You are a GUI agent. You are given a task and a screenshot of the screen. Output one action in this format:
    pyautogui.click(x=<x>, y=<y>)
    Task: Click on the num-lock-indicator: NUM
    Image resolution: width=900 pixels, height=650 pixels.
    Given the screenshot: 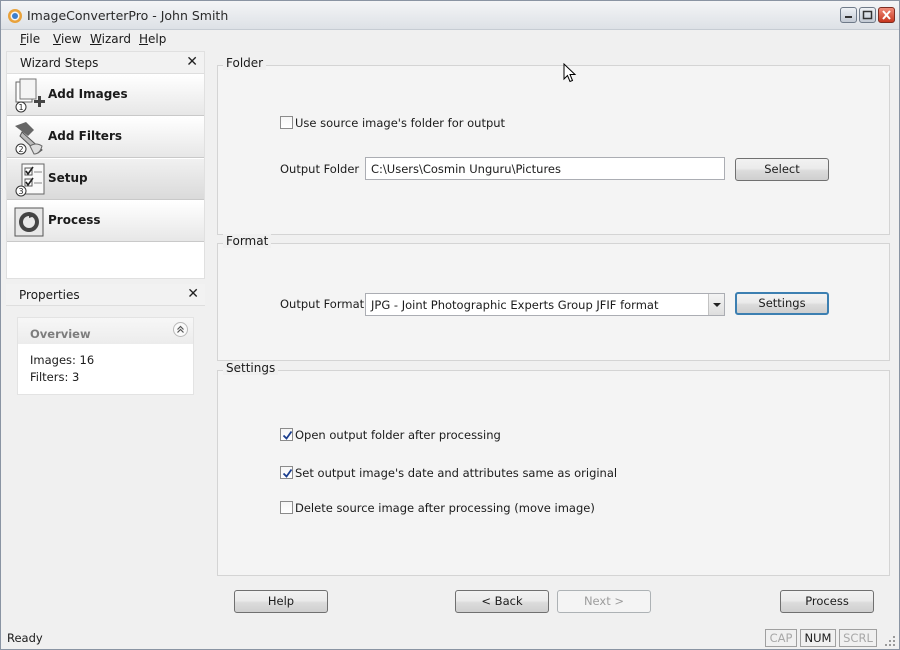 What is the action you would take?
    pyautogui.click(x=818, y=638)
    